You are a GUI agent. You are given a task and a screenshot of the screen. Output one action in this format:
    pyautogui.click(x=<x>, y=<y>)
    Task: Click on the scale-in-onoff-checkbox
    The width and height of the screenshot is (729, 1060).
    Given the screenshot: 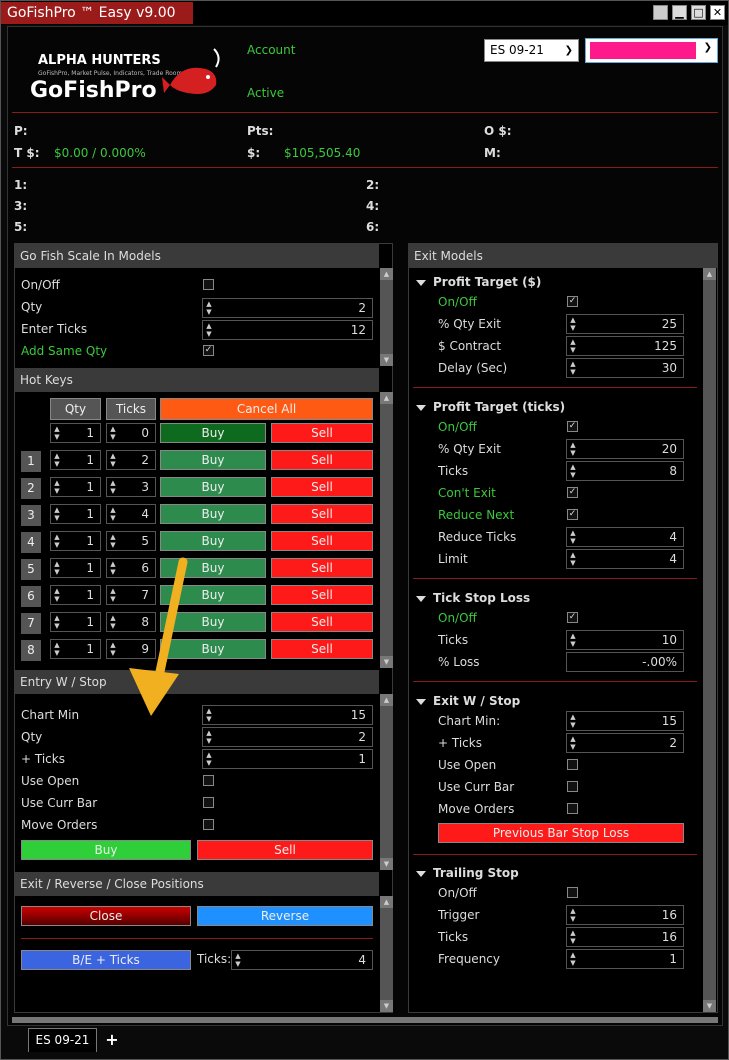 What is the action you would take?
    pyautogui.click(x=208, y=284)
    